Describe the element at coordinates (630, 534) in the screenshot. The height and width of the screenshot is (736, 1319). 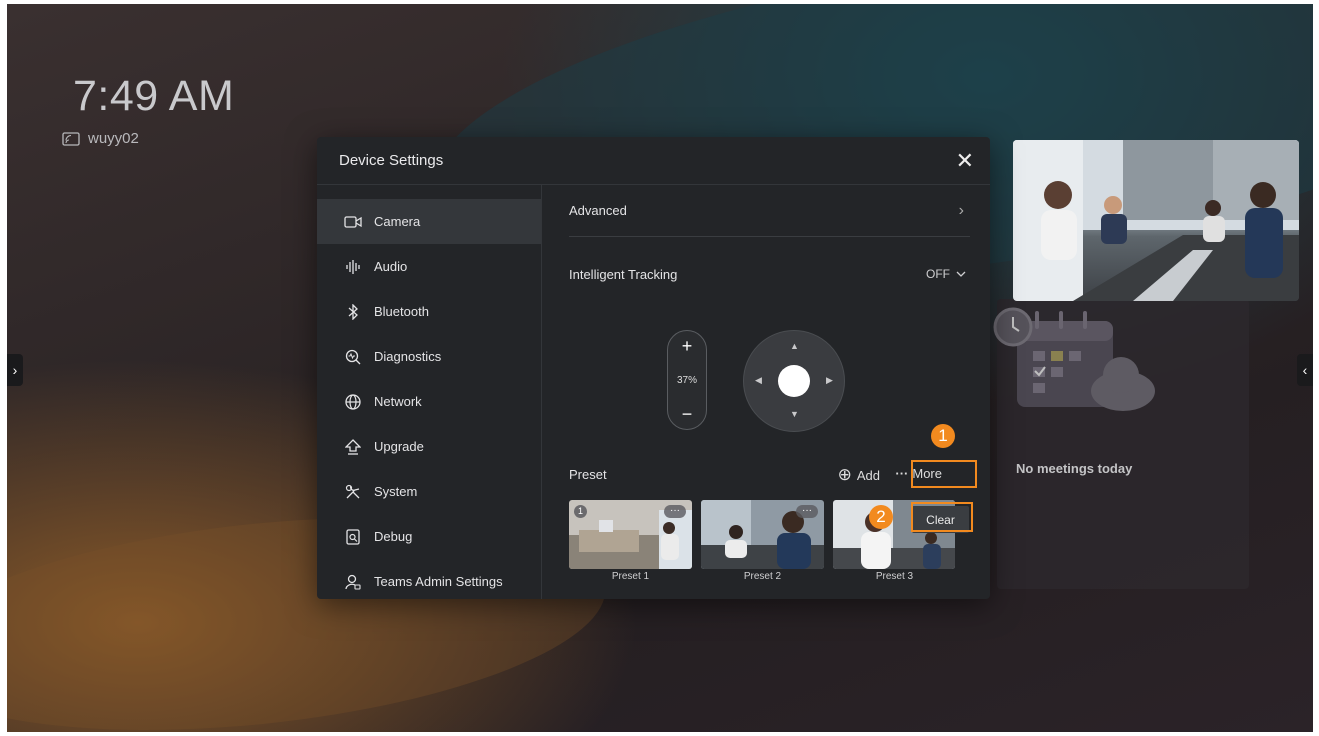
I see `preset-thumbnail-1: 1 ···` at that location.